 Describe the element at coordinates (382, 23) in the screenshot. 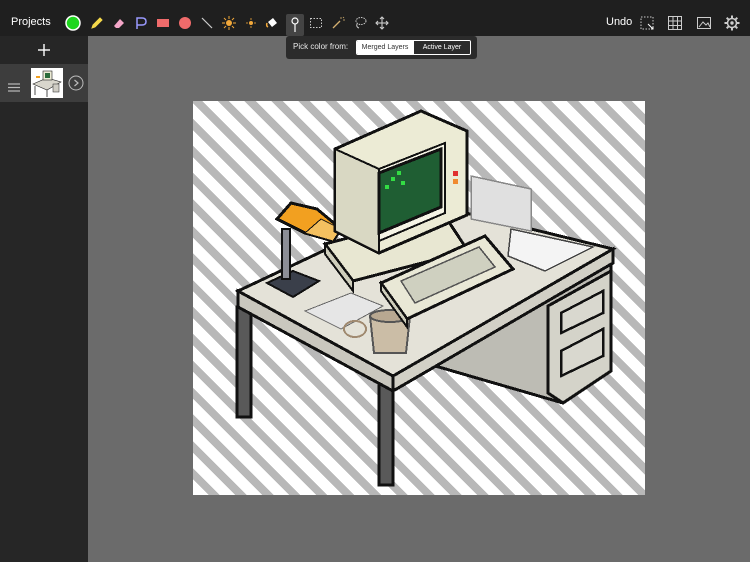

I see `move-icon` at that location.